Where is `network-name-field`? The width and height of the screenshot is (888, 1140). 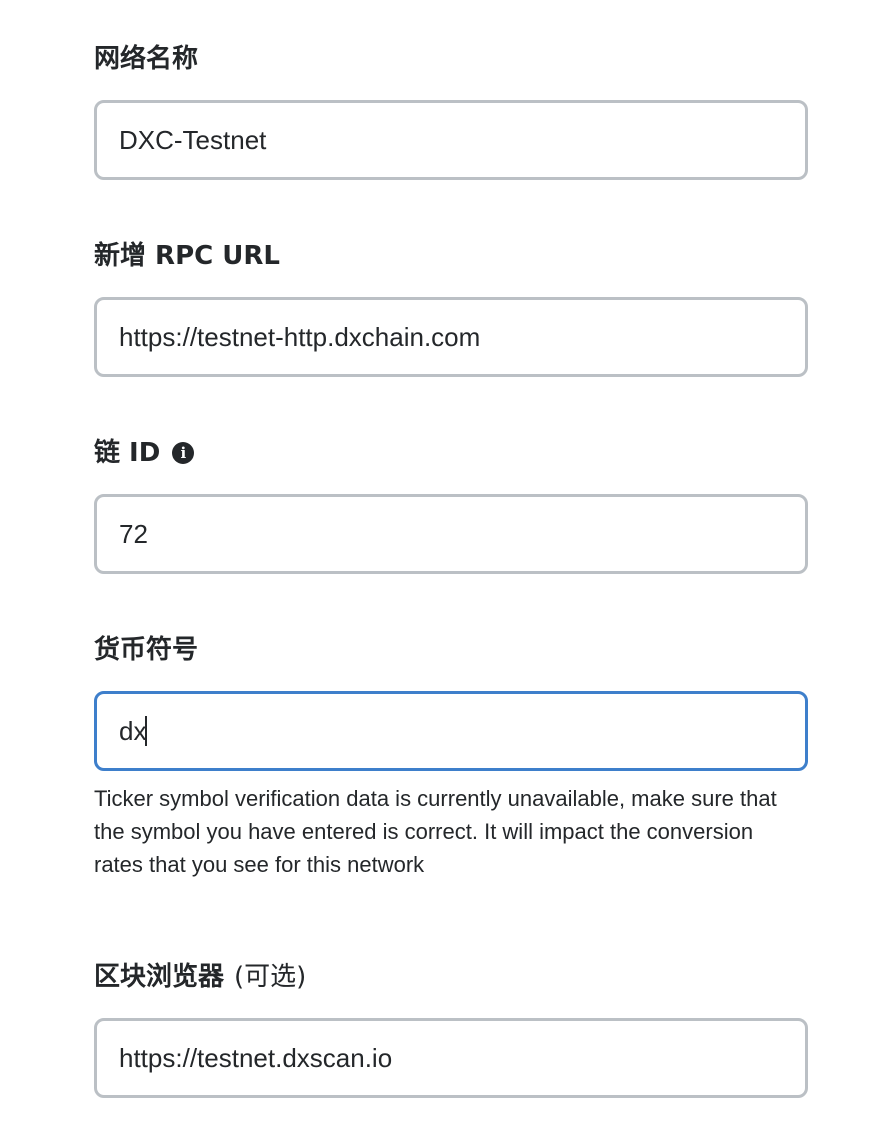
network-name-field is located at coordinates (451, 140).